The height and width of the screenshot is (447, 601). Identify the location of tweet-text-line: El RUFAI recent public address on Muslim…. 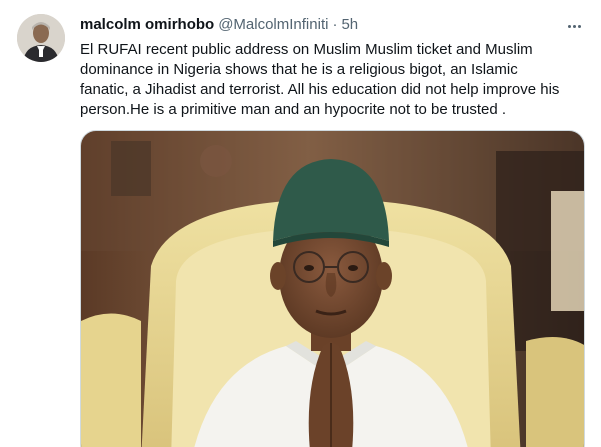
(306, 49).